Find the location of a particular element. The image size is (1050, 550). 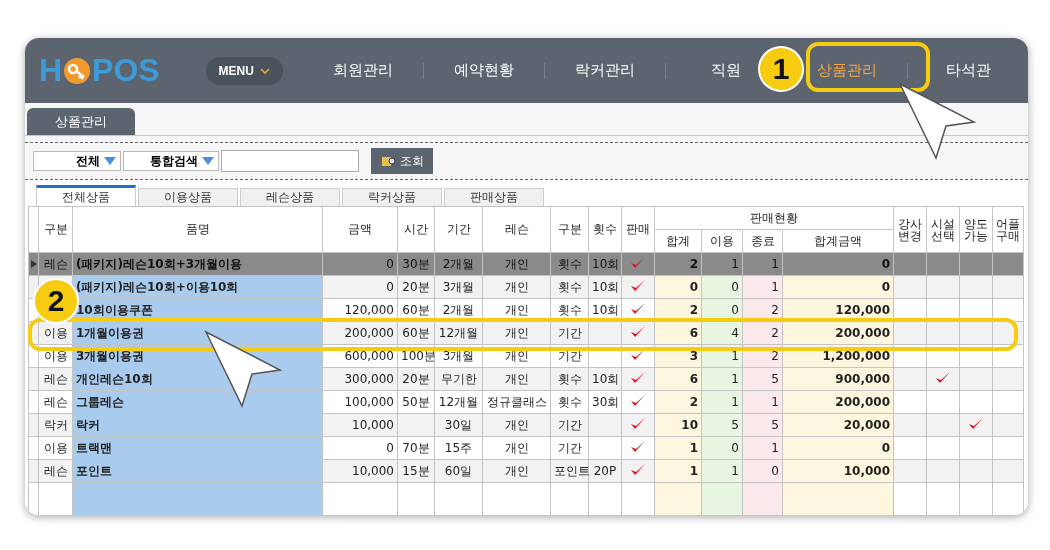

table-cell: (패키지)레슨10회+3개월이용 is located at coordinates (197, 264).